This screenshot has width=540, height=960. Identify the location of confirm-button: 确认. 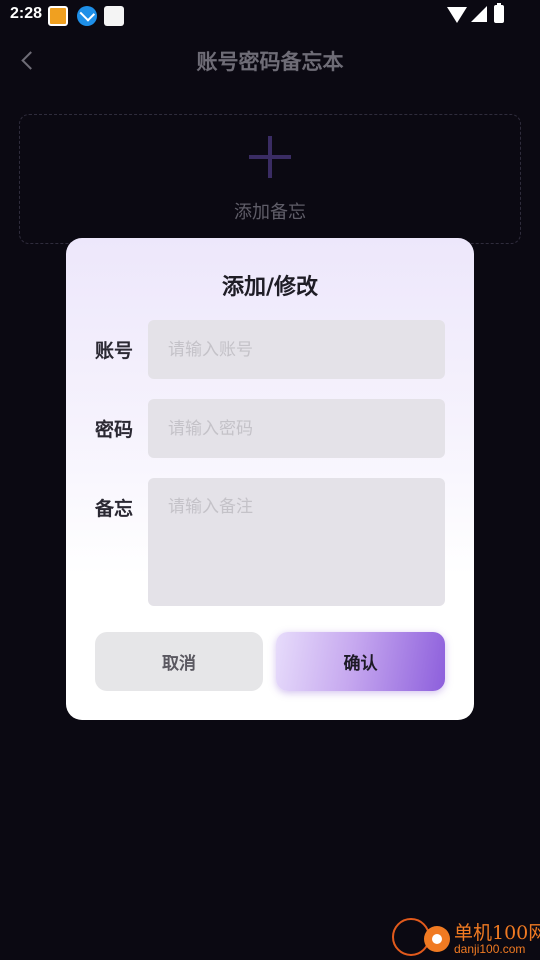
(360, 661).